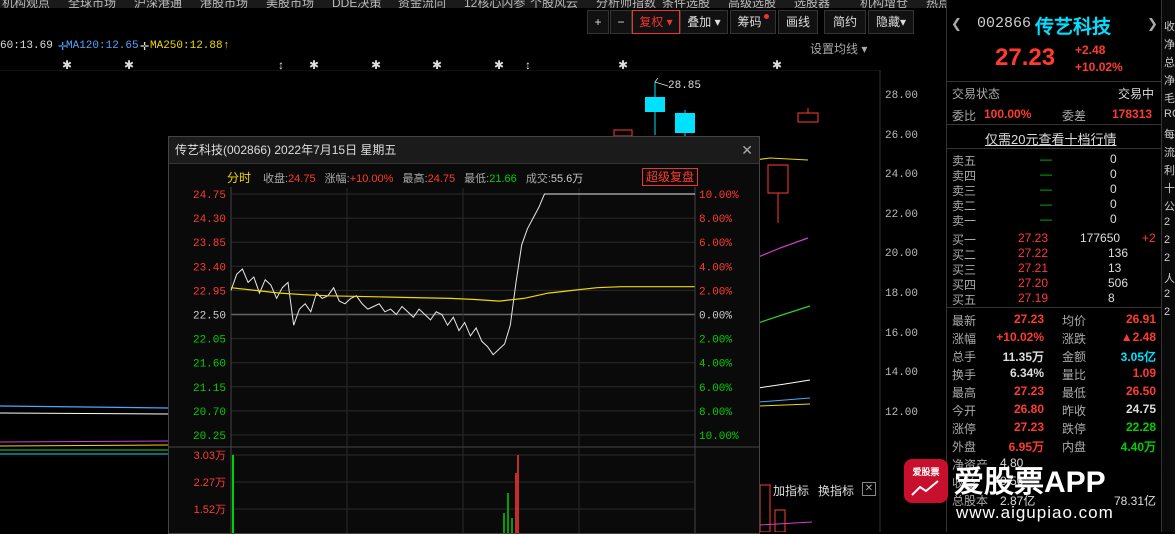 The image size is (1175, 534). Describe the element at coordinates (1074, 339) in the screenshot. I see `stat-label: 涨跌` at that location.